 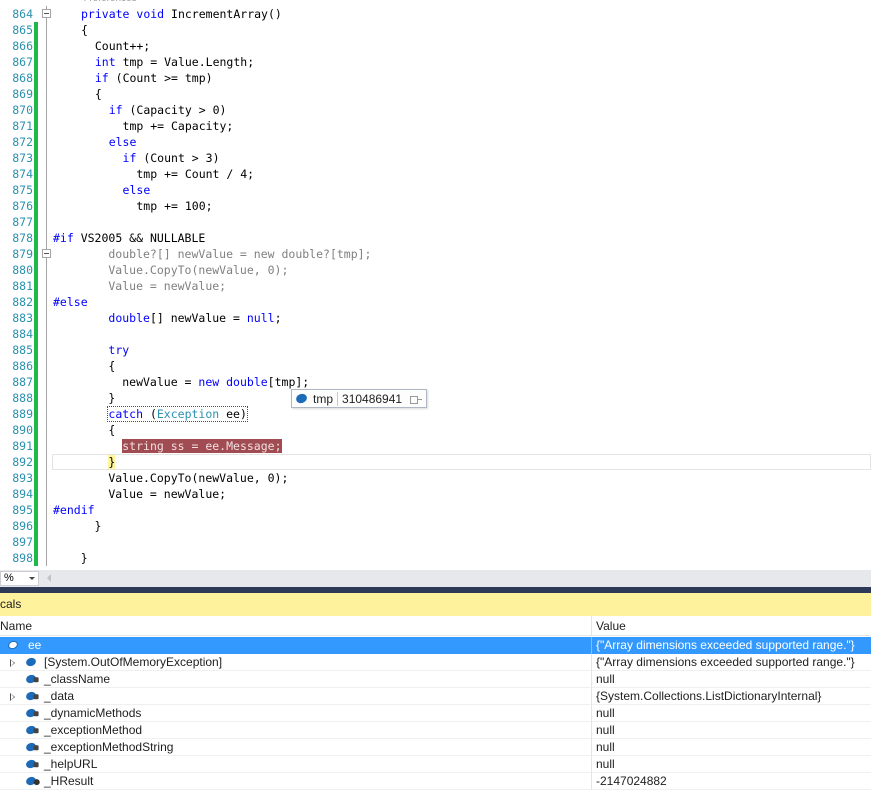 I want to click on line-number: 874, so click(x=22, y=174).